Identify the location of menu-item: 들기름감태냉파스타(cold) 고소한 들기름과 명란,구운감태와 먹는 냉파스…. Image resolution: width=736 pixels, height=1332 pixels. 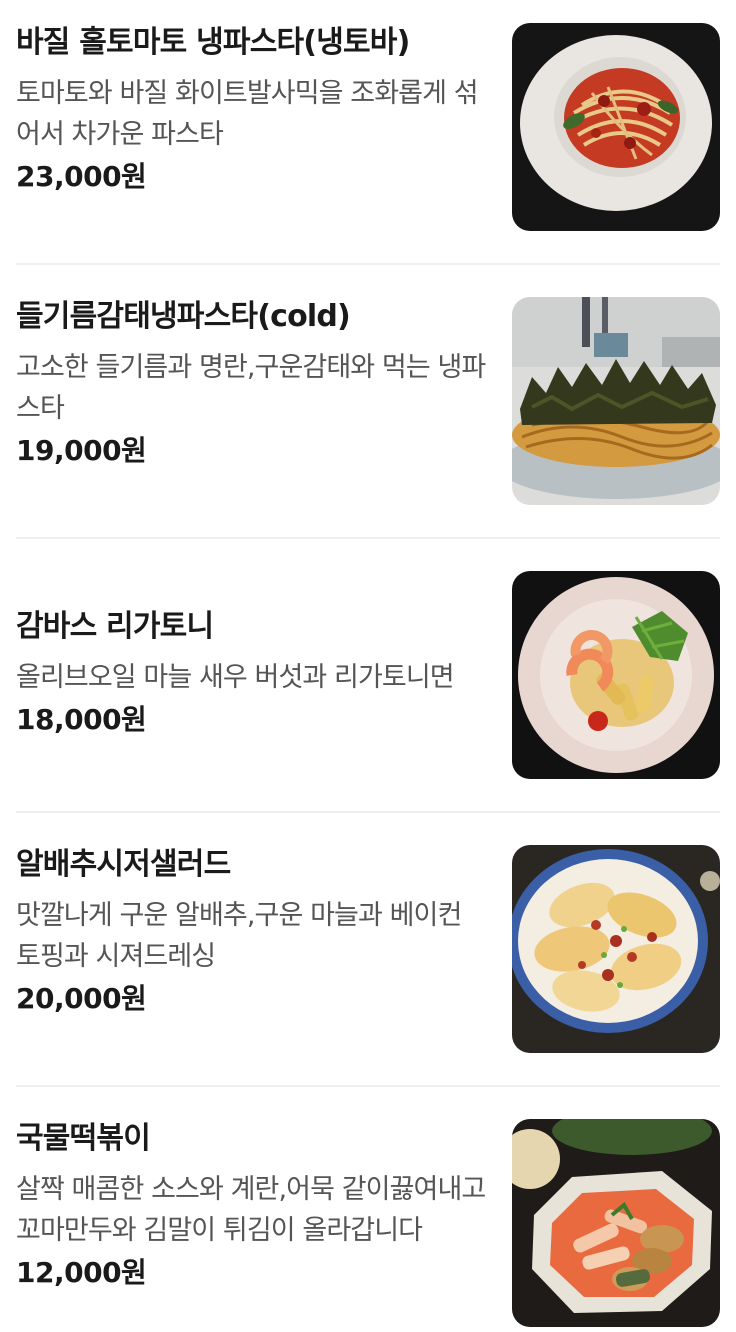
(368, 401).